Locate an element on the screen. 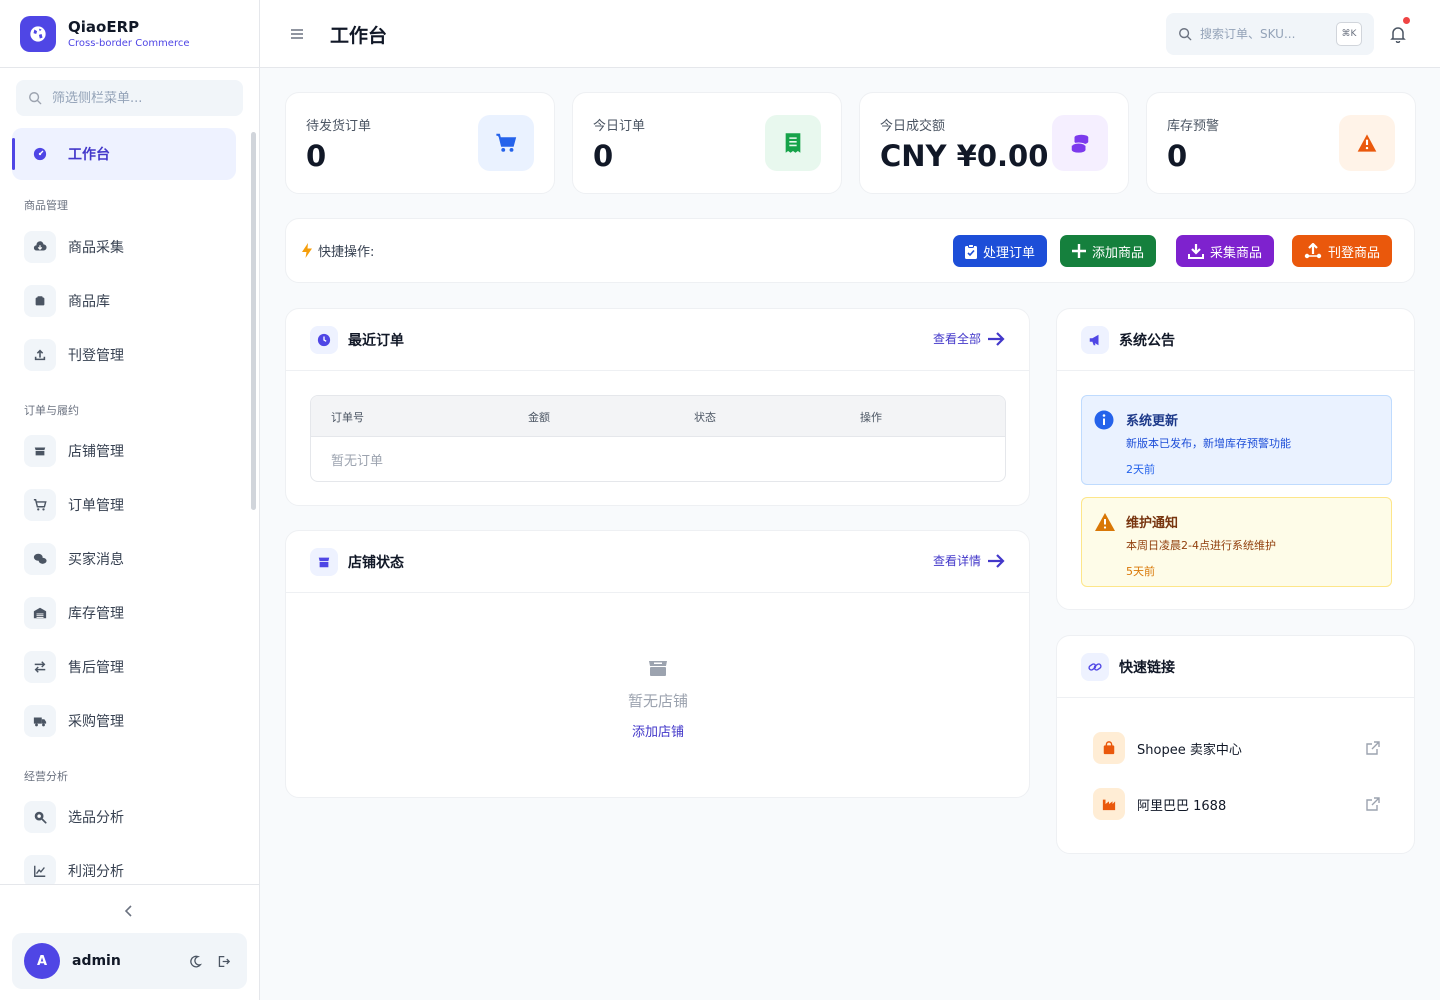 The height and width of the screenshot is (1000, 1440). sidebar-item-purchasing: 采购管理 is located at coordinates (124, 721).